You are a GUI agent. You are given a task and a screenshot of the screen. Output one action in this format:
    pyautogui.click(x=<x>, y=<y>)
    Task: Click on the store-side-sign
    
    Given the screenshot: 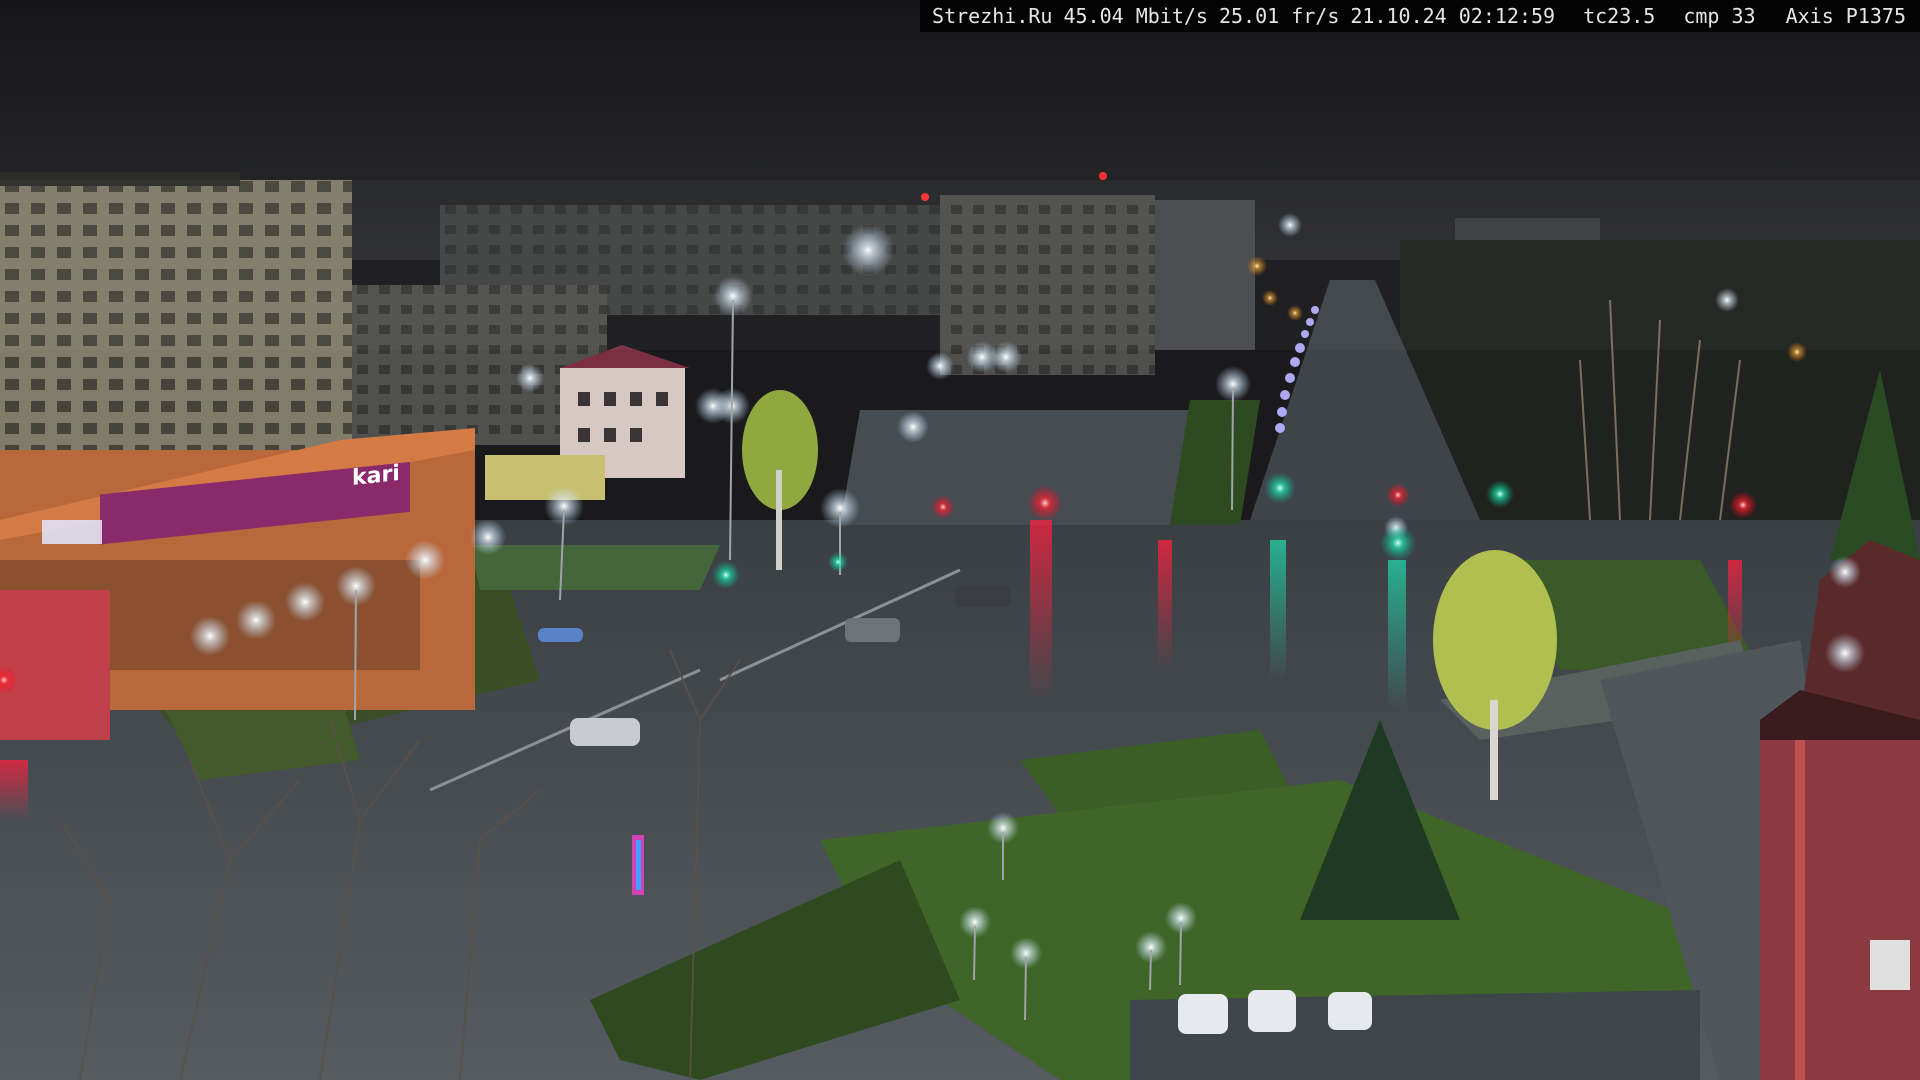 What is the action you would take?
    pyautogui.click(x=72, y=532)
    